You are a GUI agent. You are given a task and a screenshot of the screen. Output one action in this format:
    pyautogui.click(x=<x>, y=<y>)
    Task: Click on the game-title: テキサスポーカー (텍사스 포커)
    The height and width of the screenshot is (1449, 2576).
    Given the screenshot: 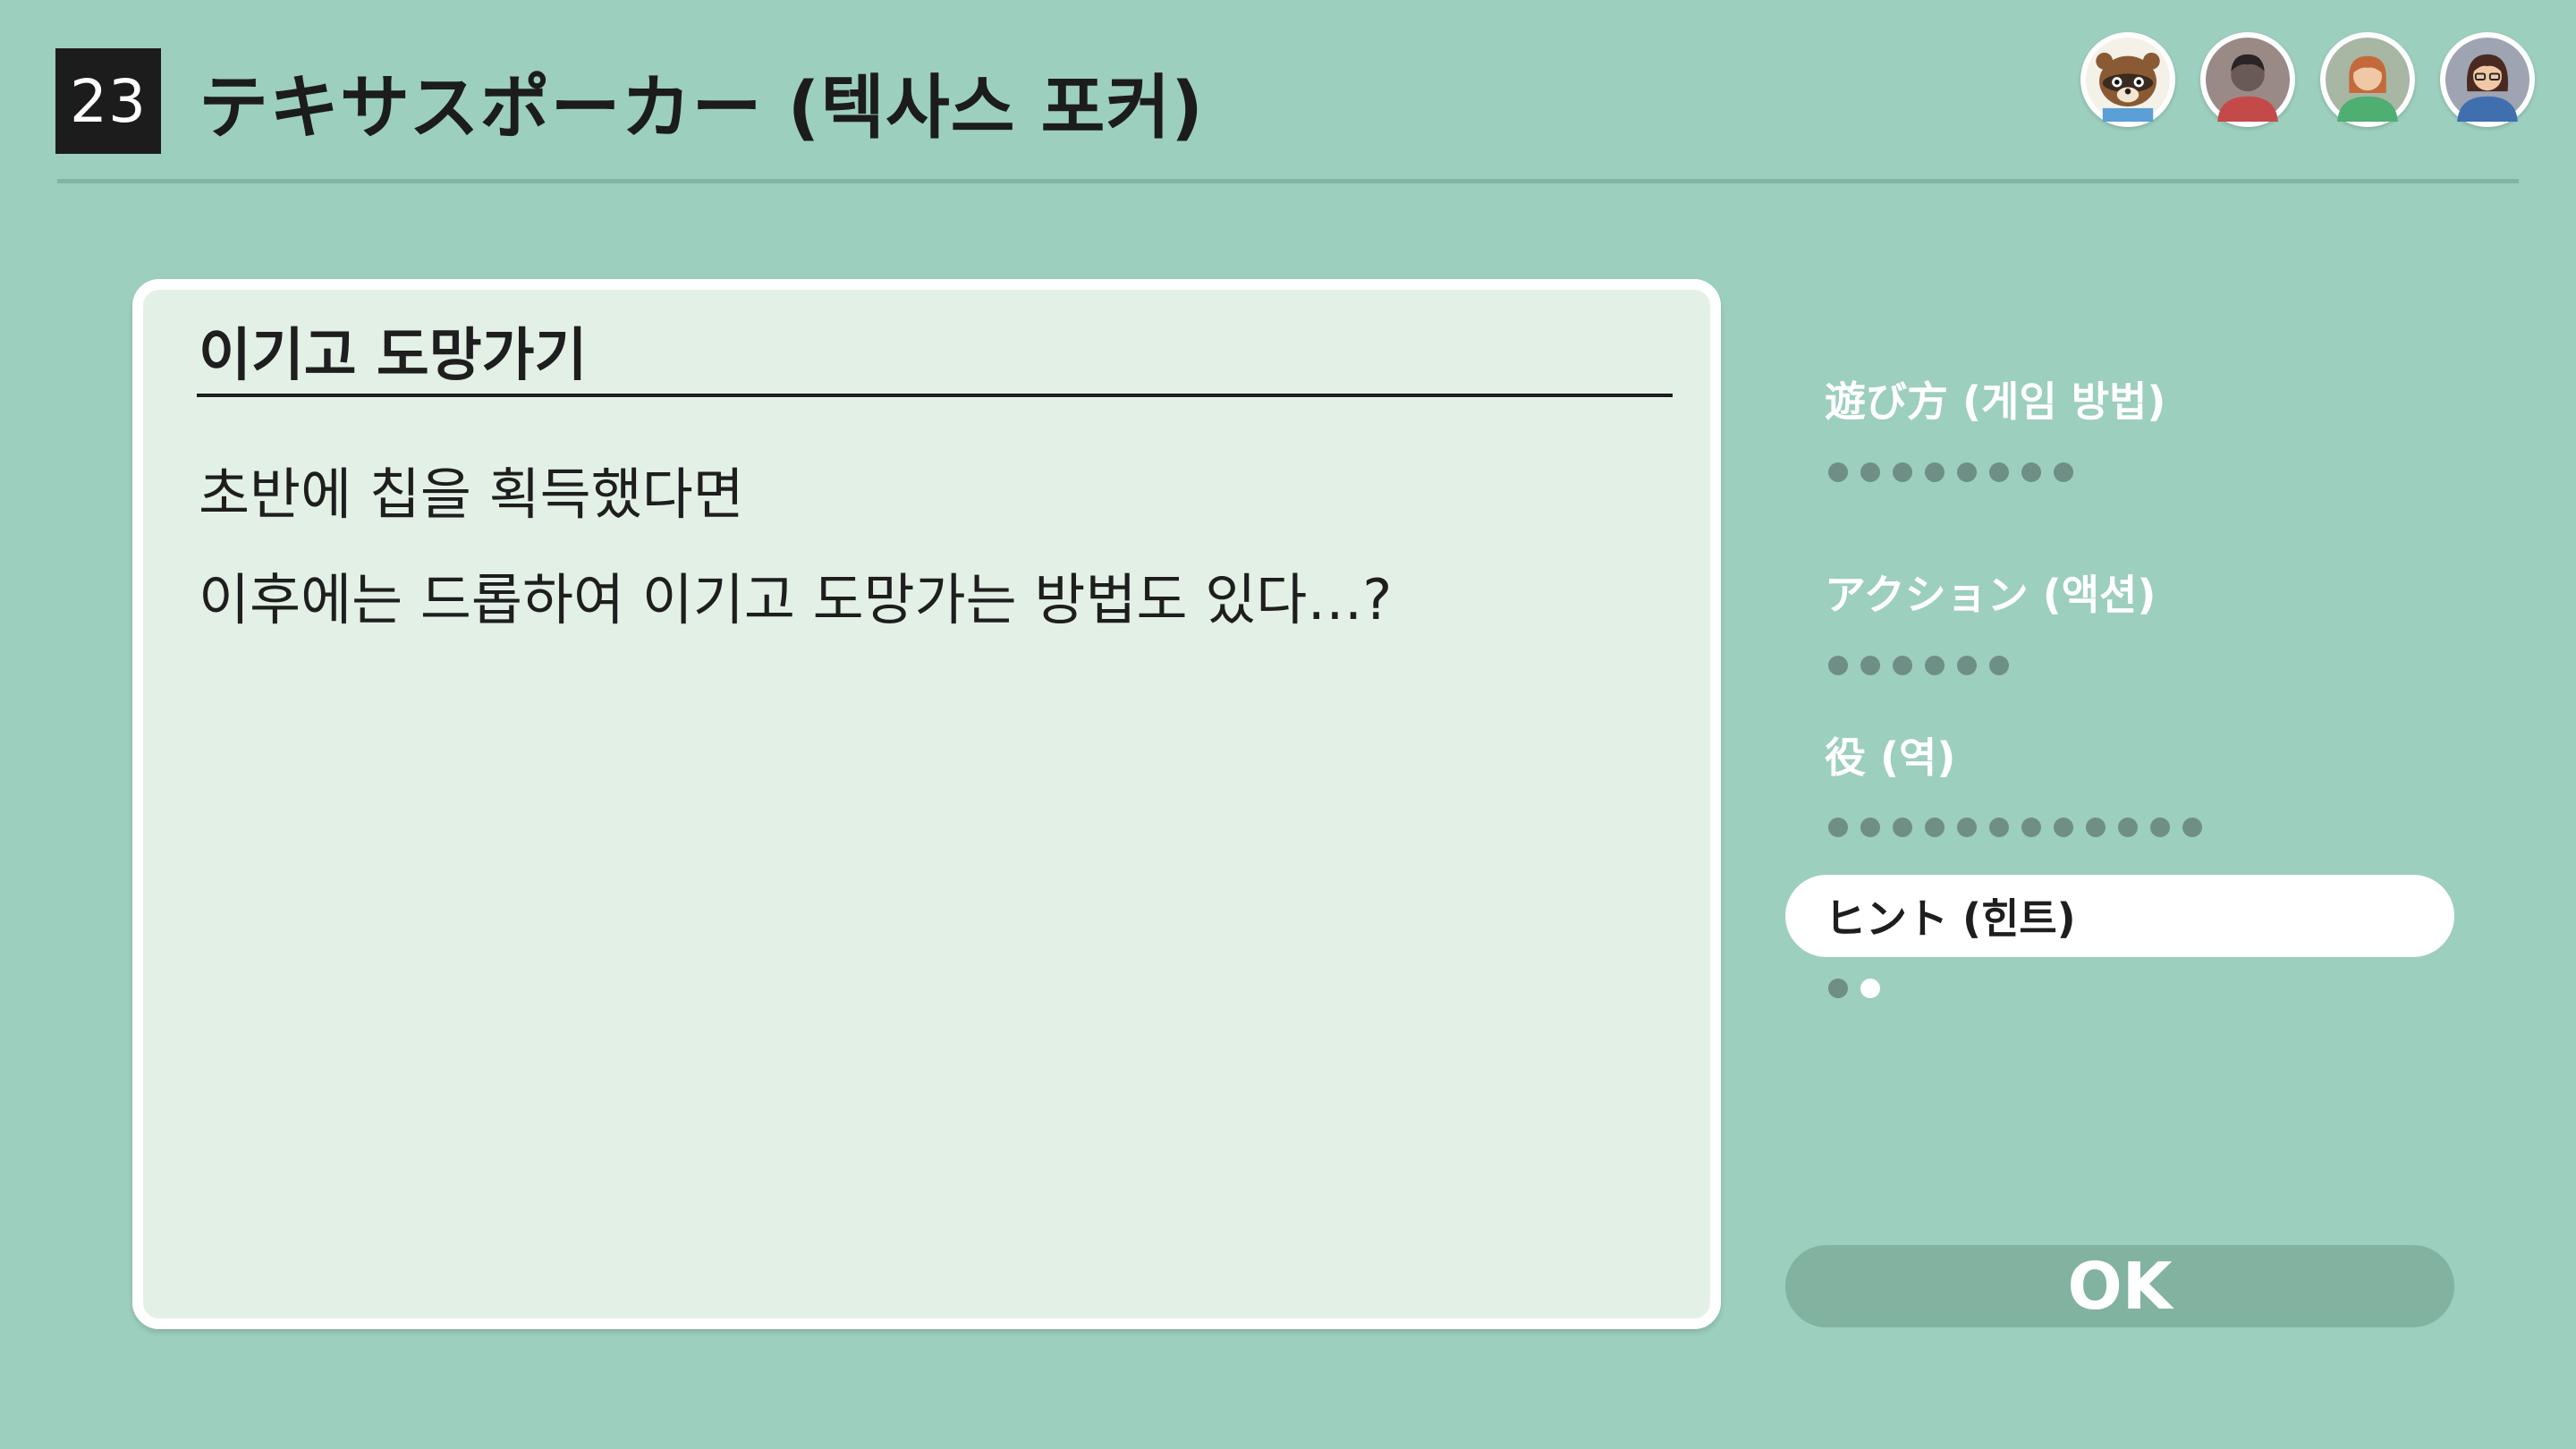 What is the action you would take?
    pyautogui.click(x=701, y=108)
    